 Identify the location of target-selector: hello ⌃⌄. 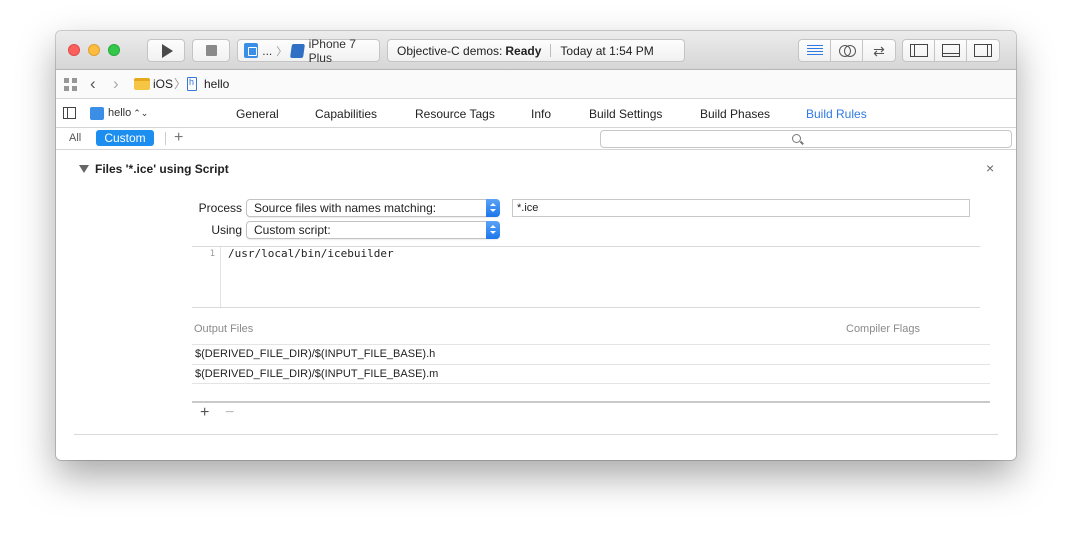
(128, 113).